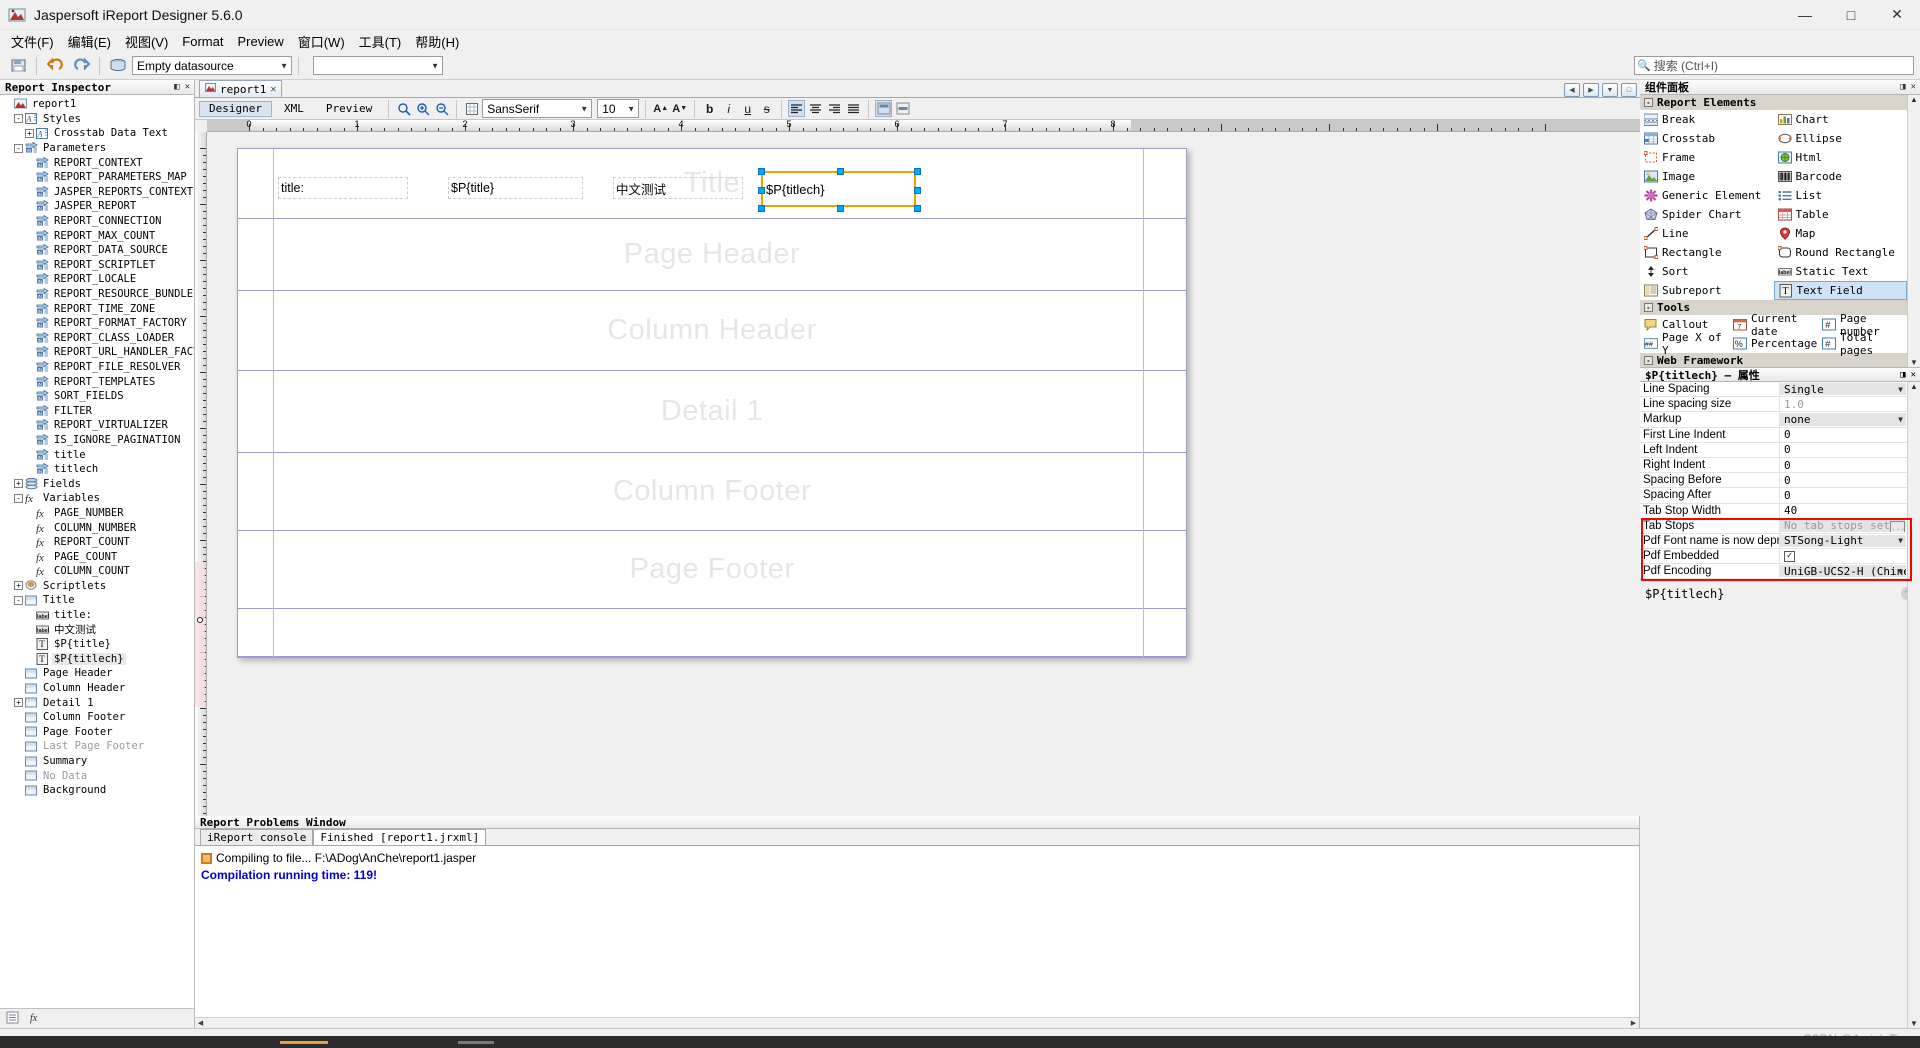  Describe the element at coordinates (97, 323) in the screenshot. I see `tree-node-report-format-factory: IN REPORT_FORMAT_FACTORY` at that location.